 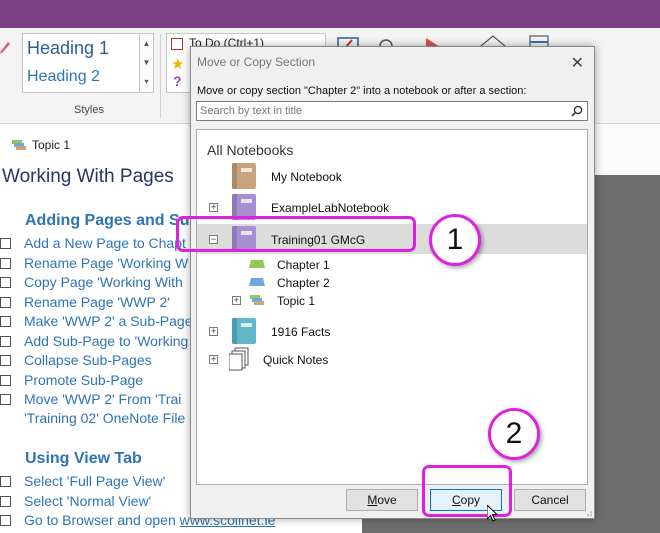 I want to click on star-icon: ★, so click(x=178, y=64).